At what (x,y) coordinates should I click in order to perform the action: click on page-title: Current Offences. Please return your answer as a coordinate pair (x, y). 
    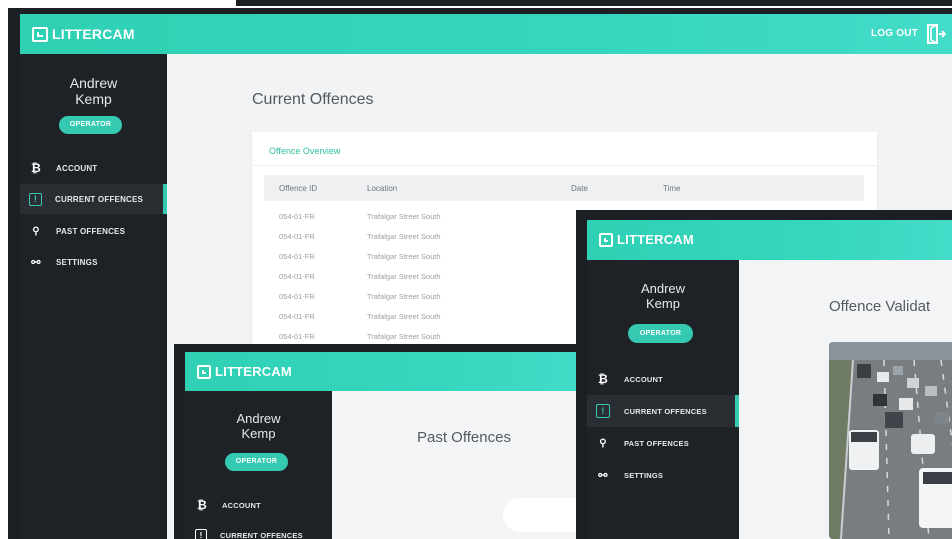
    Looking at the image, I should click on (313, 99).